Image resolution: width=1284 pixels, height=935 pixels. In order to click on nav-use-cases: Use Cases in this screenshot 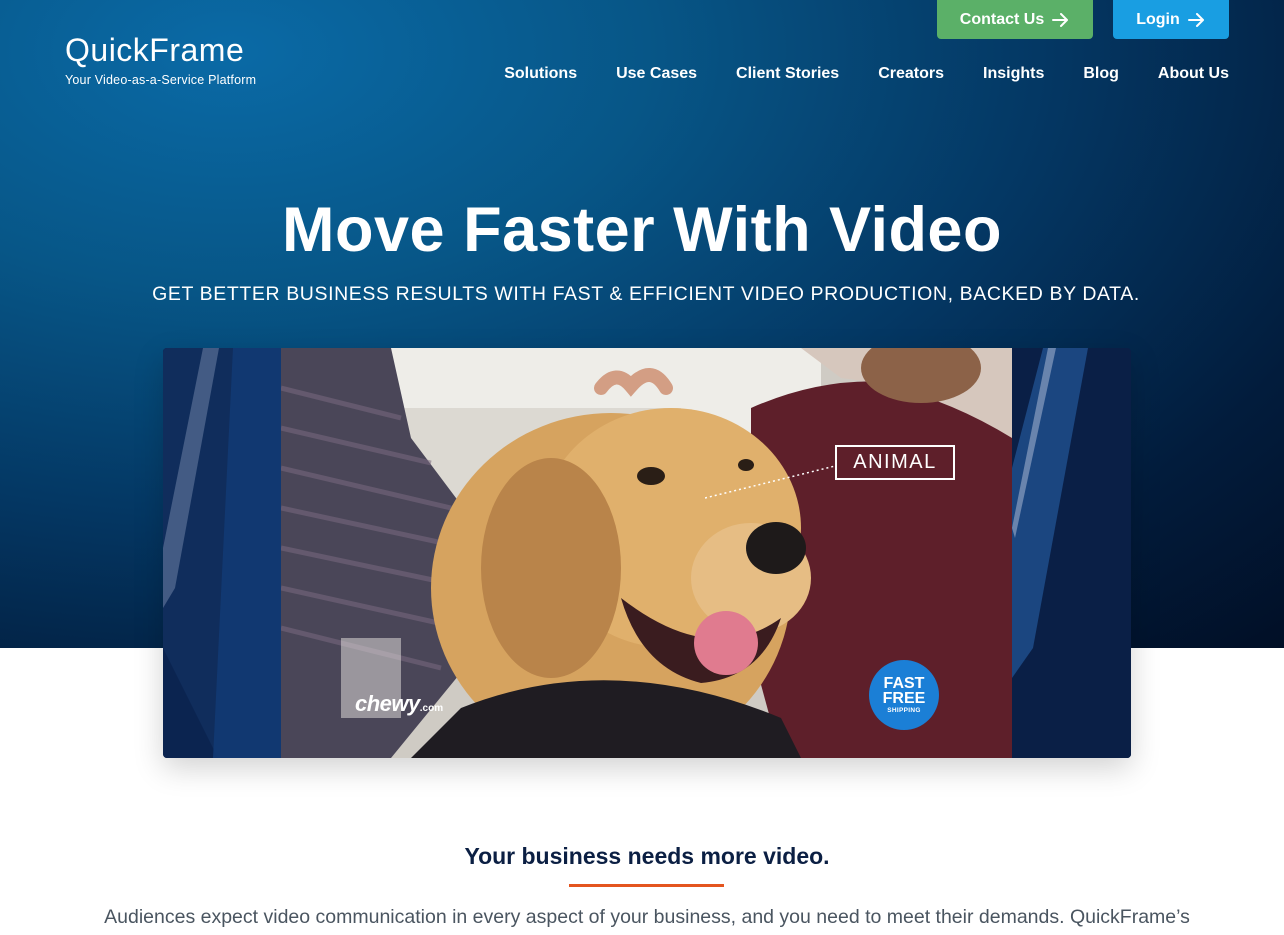, I will do `click(656, 74)`.